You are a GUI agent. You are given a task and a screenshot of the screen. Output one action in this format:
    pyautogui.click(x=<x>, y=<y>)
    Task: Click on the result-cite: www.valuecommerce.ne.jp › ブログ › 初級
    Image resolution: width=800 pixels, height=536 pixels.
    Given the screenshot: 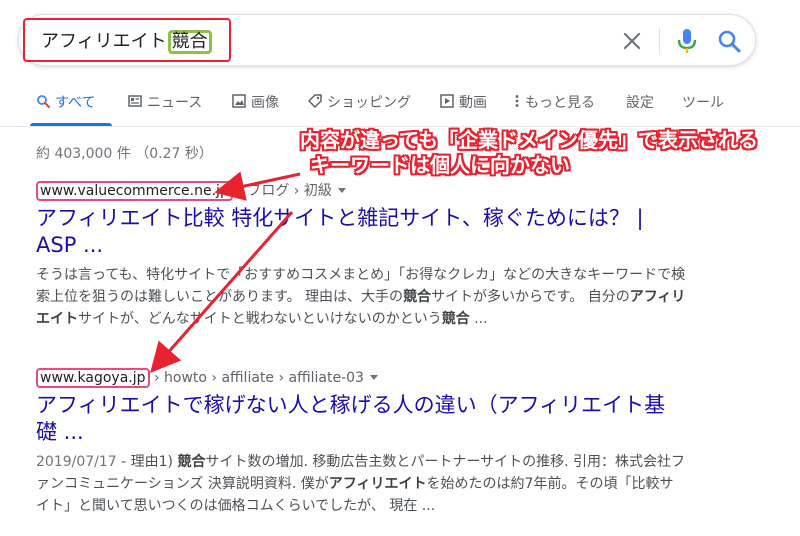 What is the action you would take?
    pyautogui.click(x=361, y=191)
    